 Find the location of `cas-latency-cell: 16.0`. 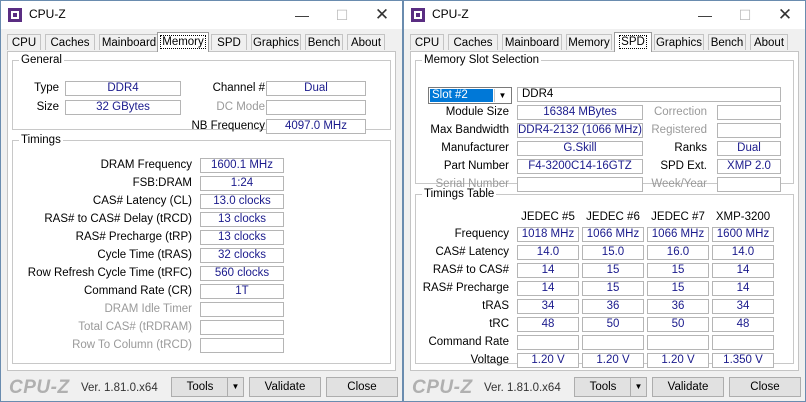

cas-latency-cell: 16.0 is located at coordinates (678, 252).